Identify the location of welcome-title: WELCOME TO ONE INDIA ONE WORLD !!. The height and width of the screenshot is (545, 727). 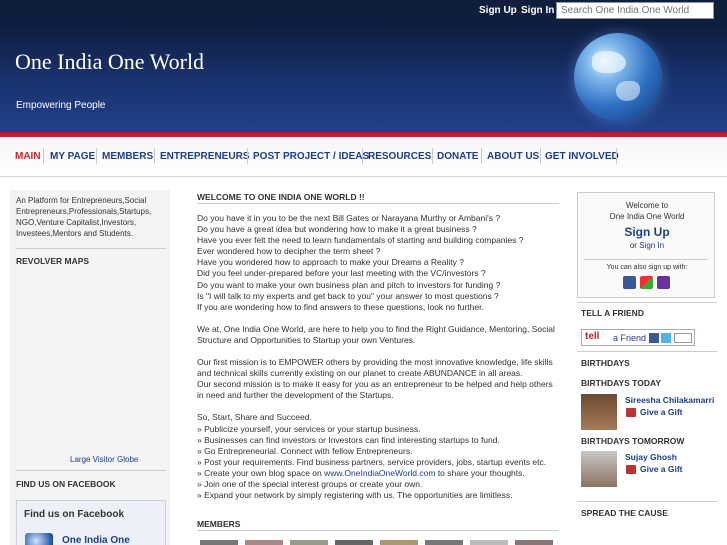
(281, 197).